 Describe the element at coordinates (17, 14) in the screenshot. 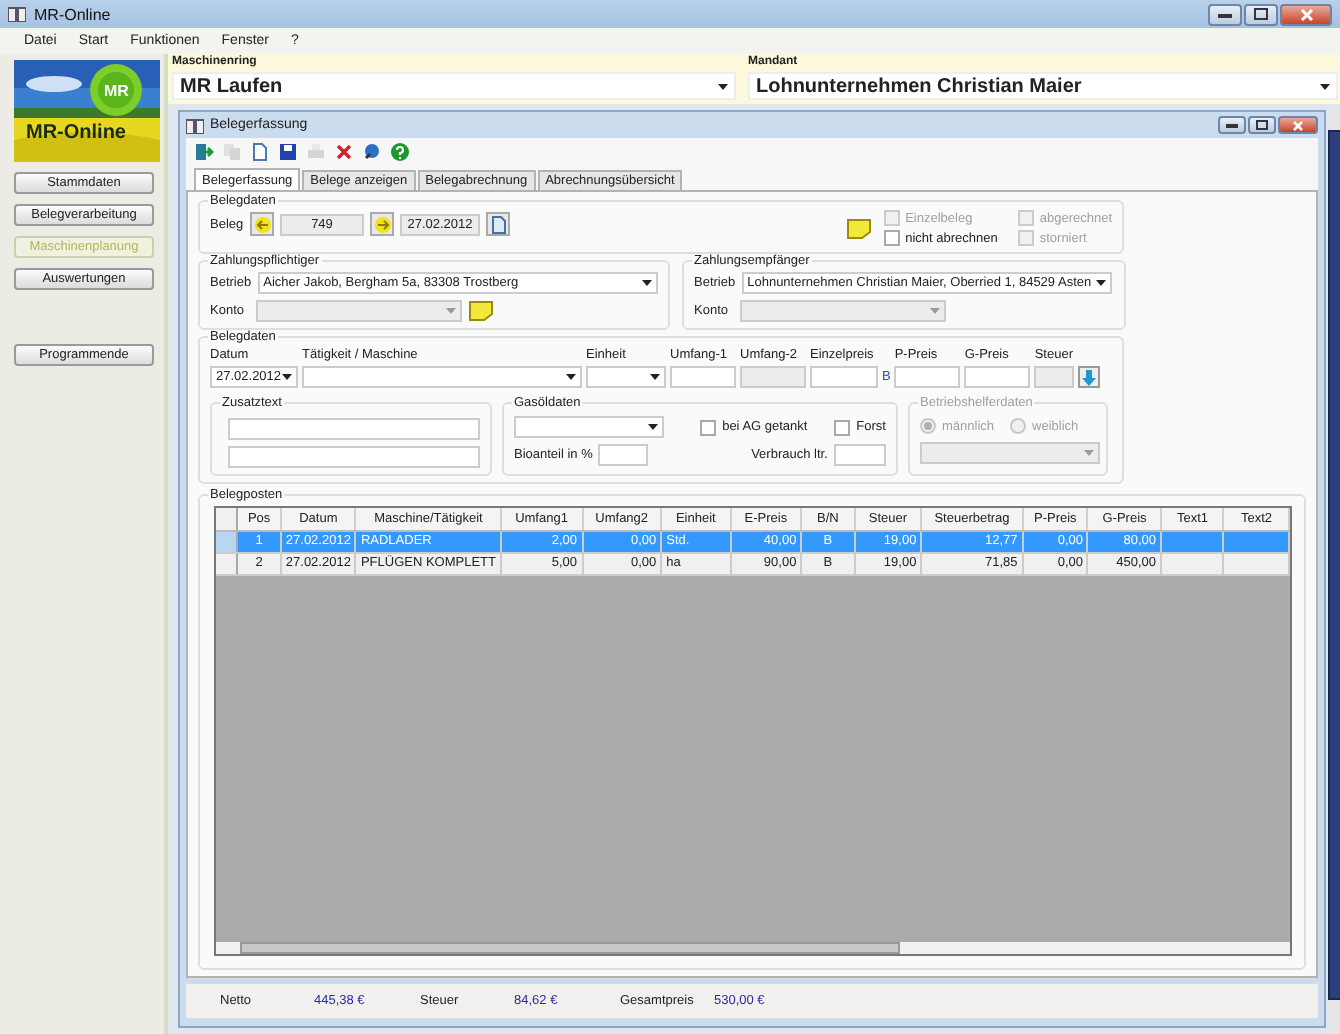

I see `app-icon` at that location.